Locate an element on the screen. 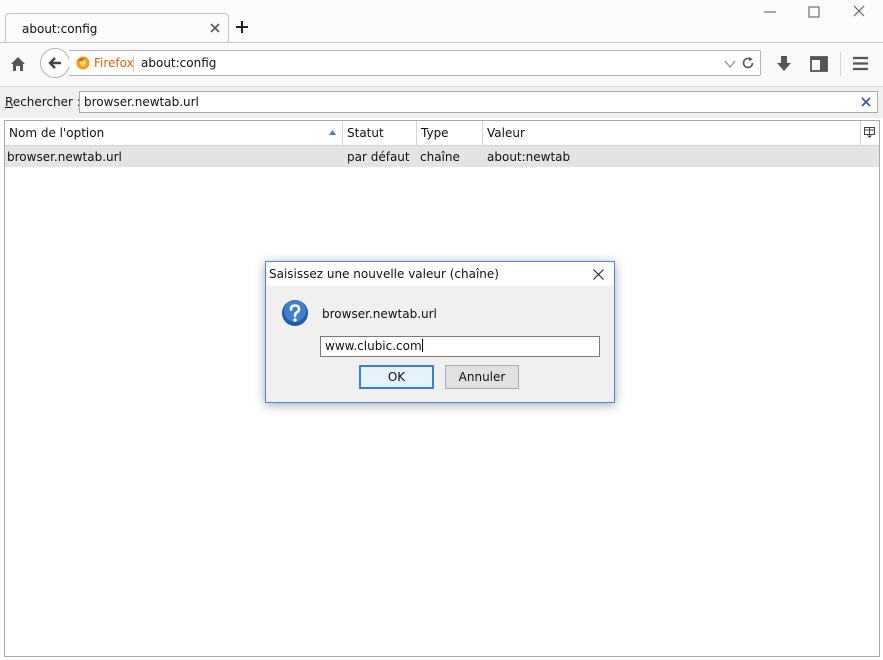  url-text: about:config is located at coordinates (178, 63).